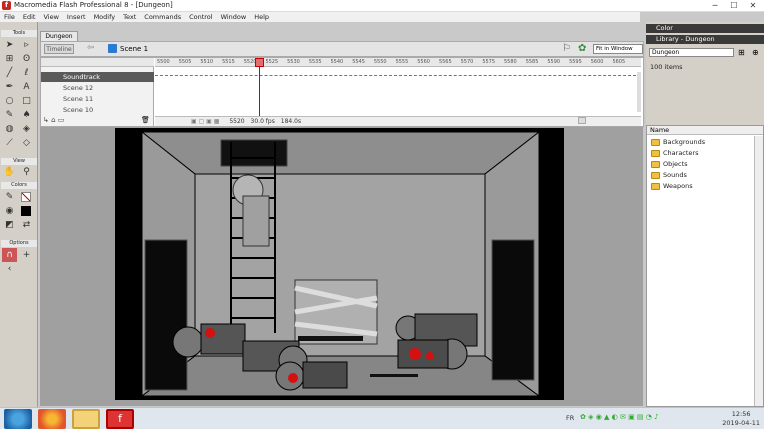 The height and width of the screenshot is (429, 764). What do you see at coordinates (129, 17) in the screenshot?
I see `menu-text: Text` at bounding box center [129, 17].